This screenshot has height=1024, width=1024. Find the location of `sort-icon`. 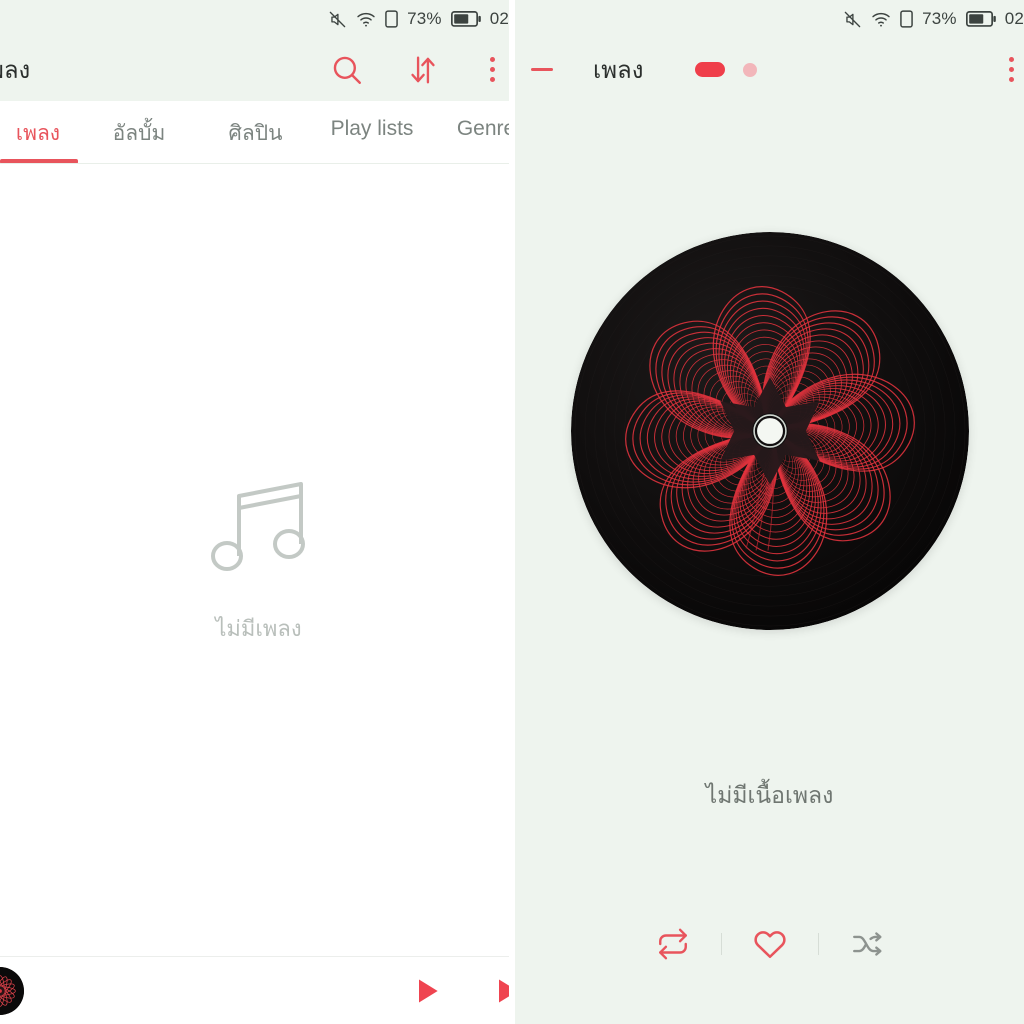

sort-icon is located at coordinates (423, 70).